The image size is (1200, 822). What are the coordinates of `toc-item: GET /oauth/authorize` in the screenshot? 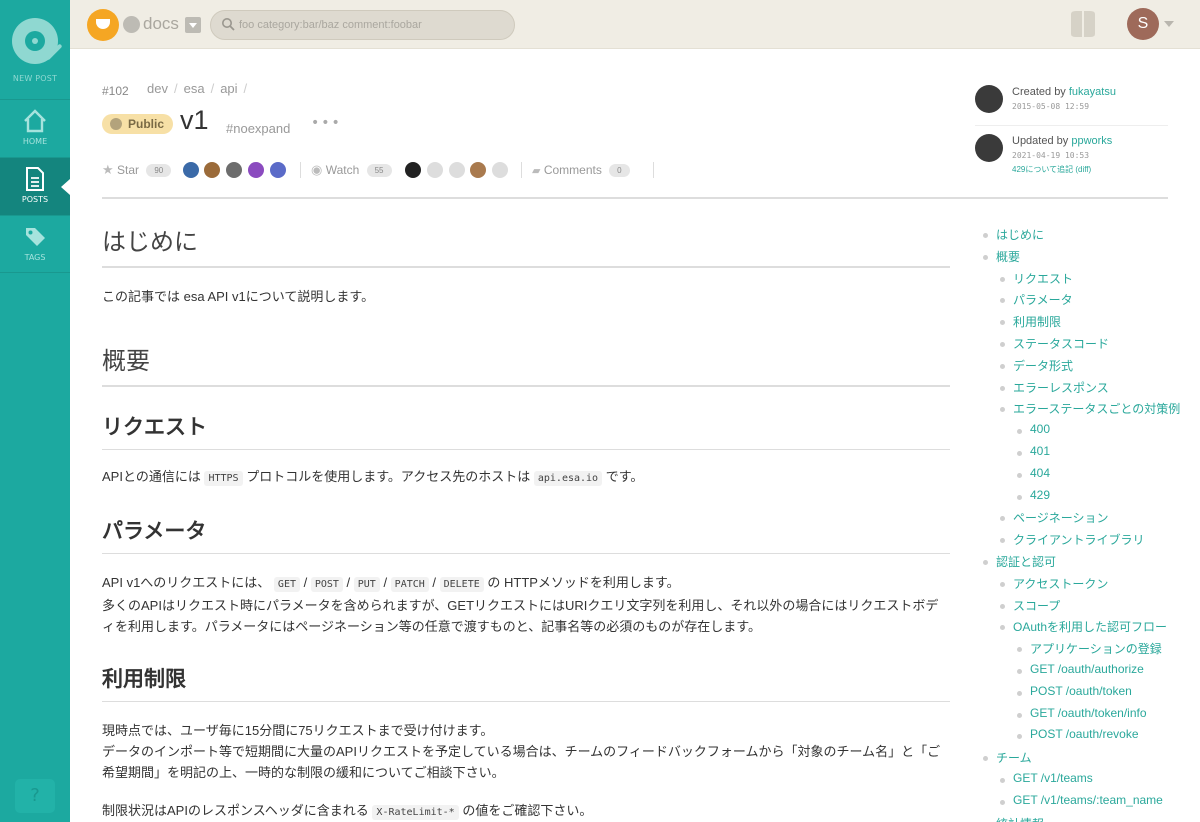 It's located at (1080, 669).